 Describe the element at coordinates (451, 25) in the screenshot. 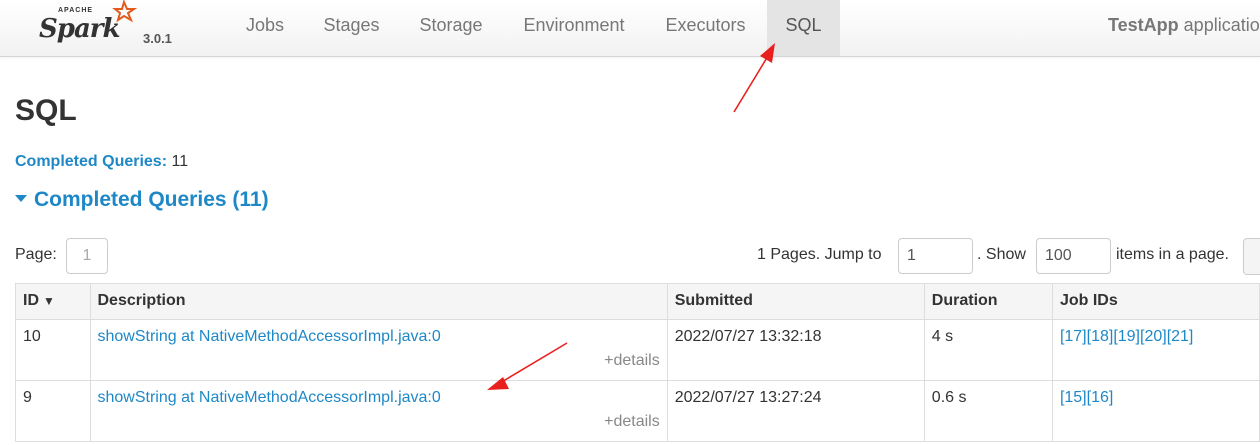

I see `tab-storage: Storage` at that location.